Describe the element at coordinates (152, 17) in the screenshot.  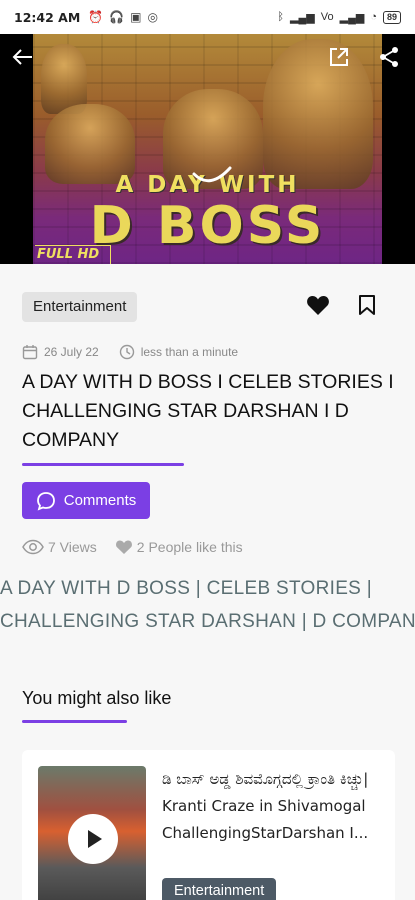
I see `instagram-icon: ◎` at that location.